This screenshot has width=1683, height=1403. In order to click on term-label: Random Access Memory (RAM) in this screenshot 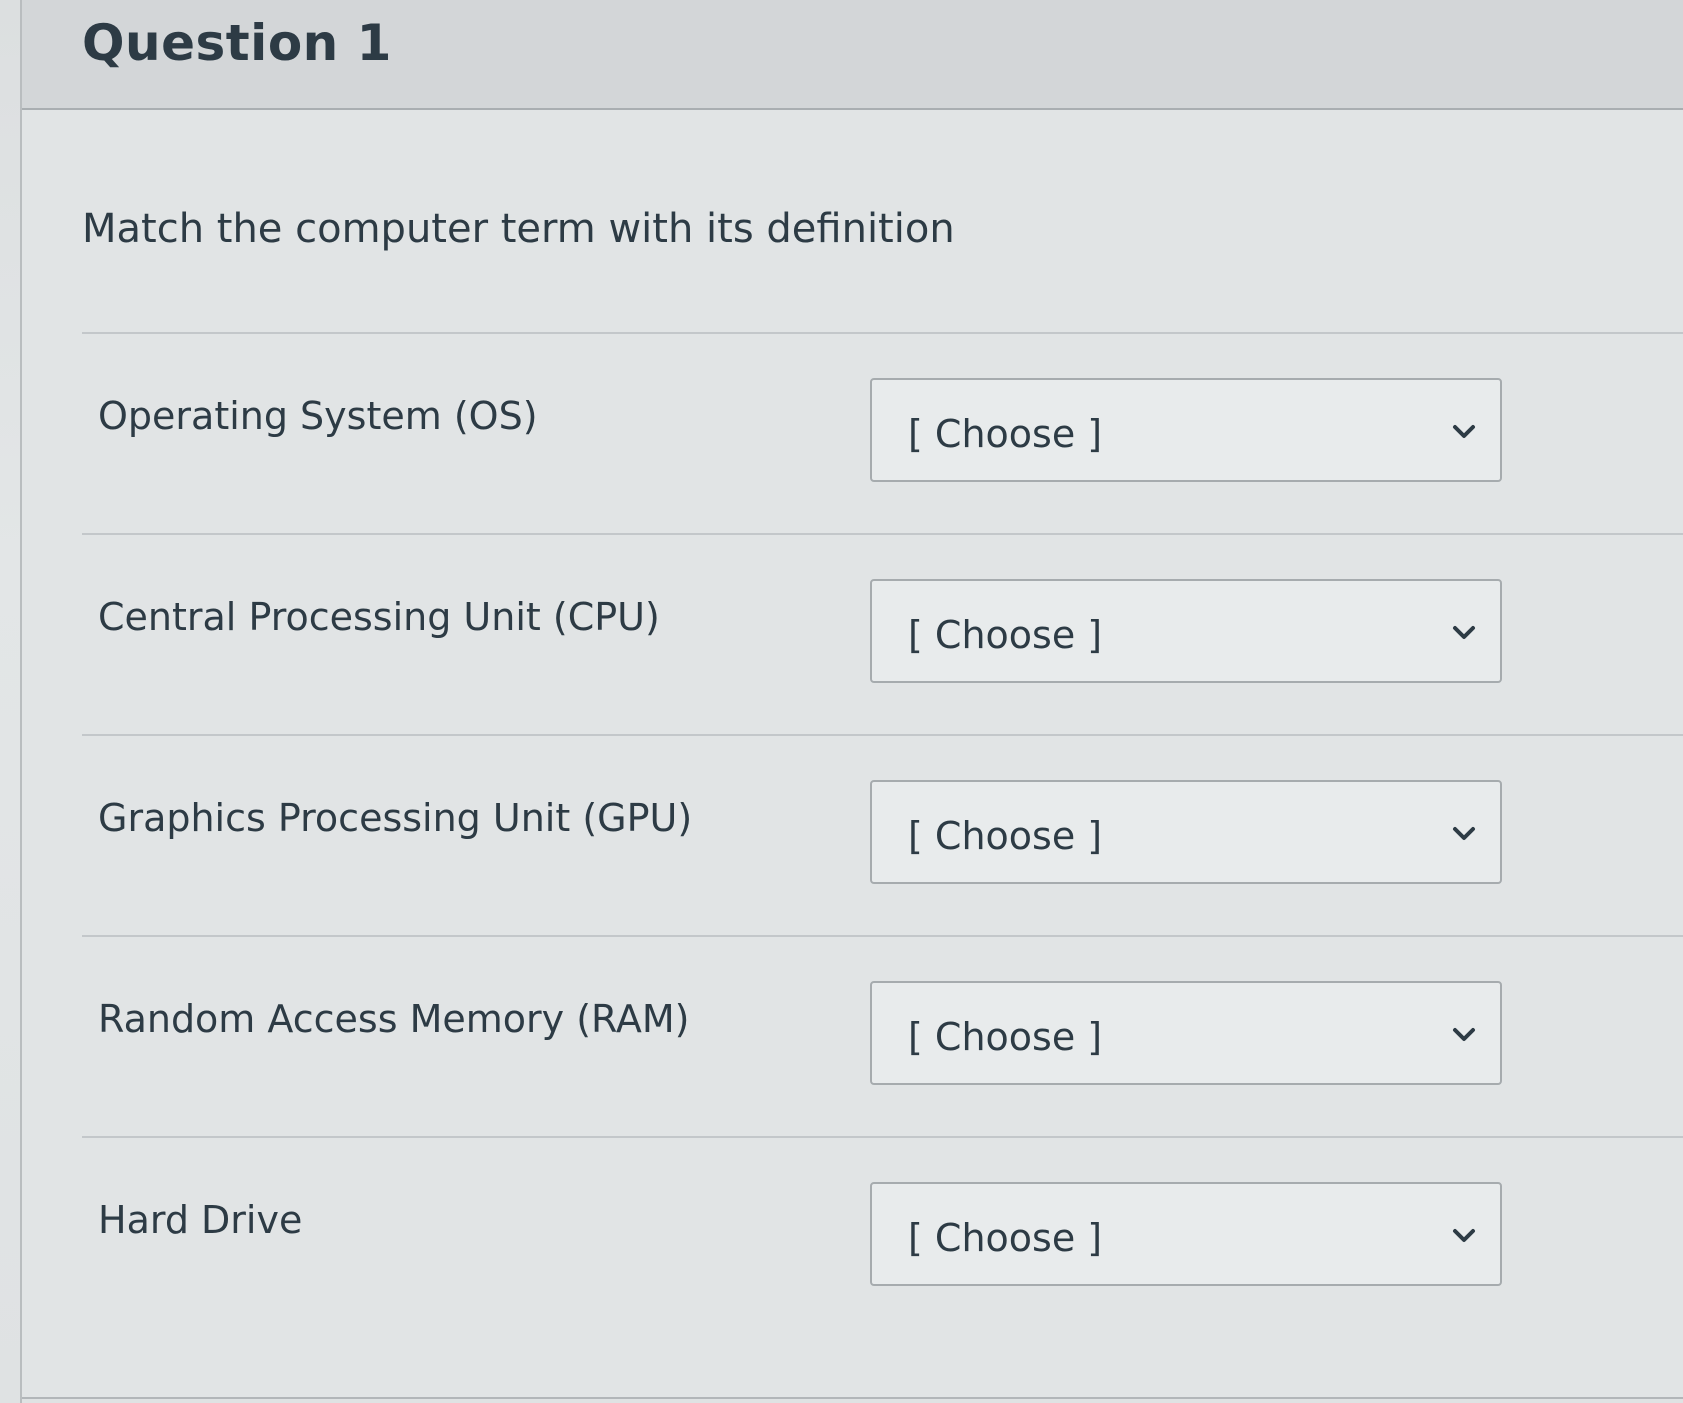, I will do `click(394, 1019)`.